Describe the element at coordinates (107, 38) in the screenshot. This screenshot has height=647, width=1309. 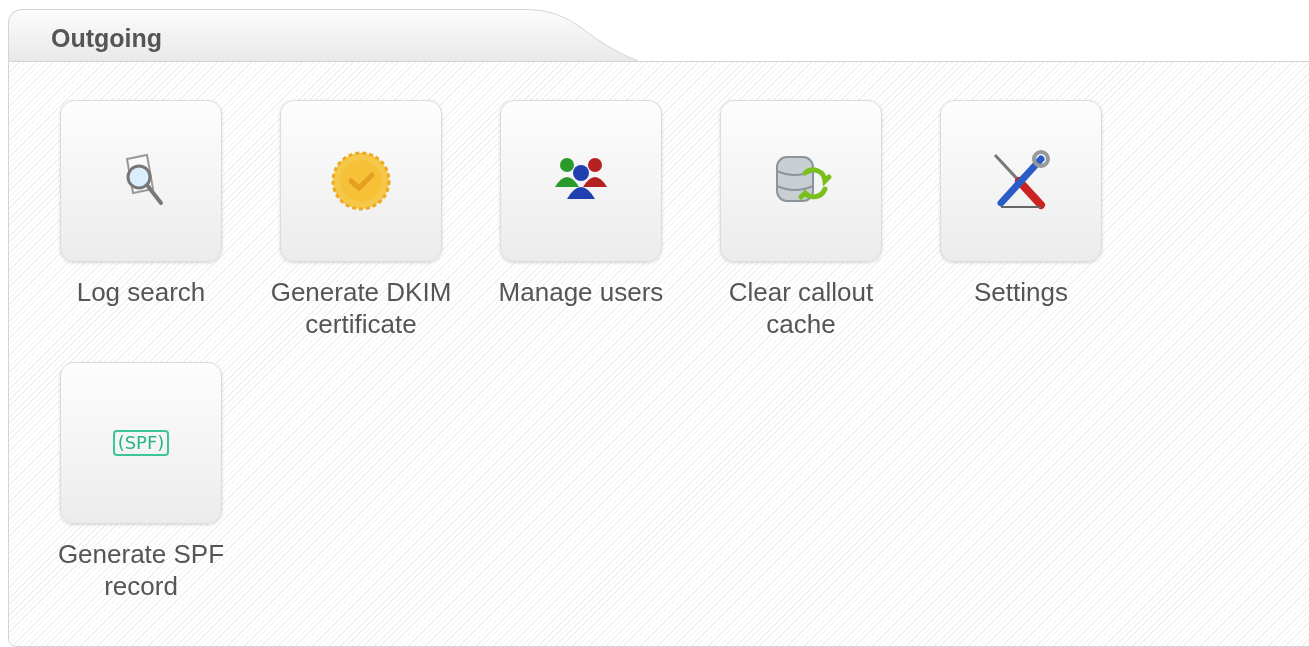
I see `panel-title: Outgoing` at that location.